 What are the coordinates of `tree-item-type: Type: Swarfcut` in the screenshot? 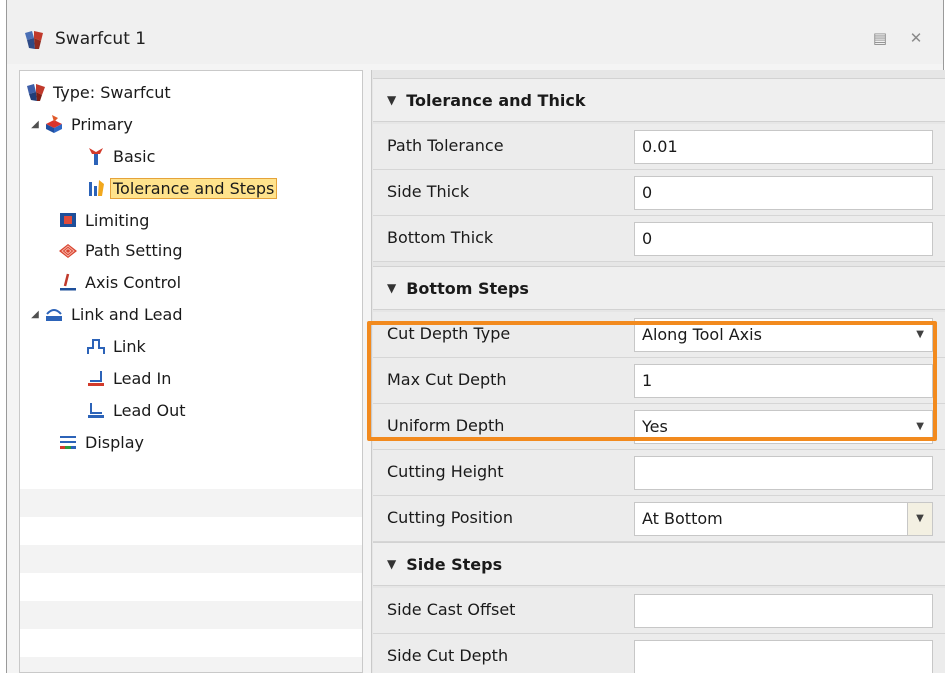 It's located at (100, 92).